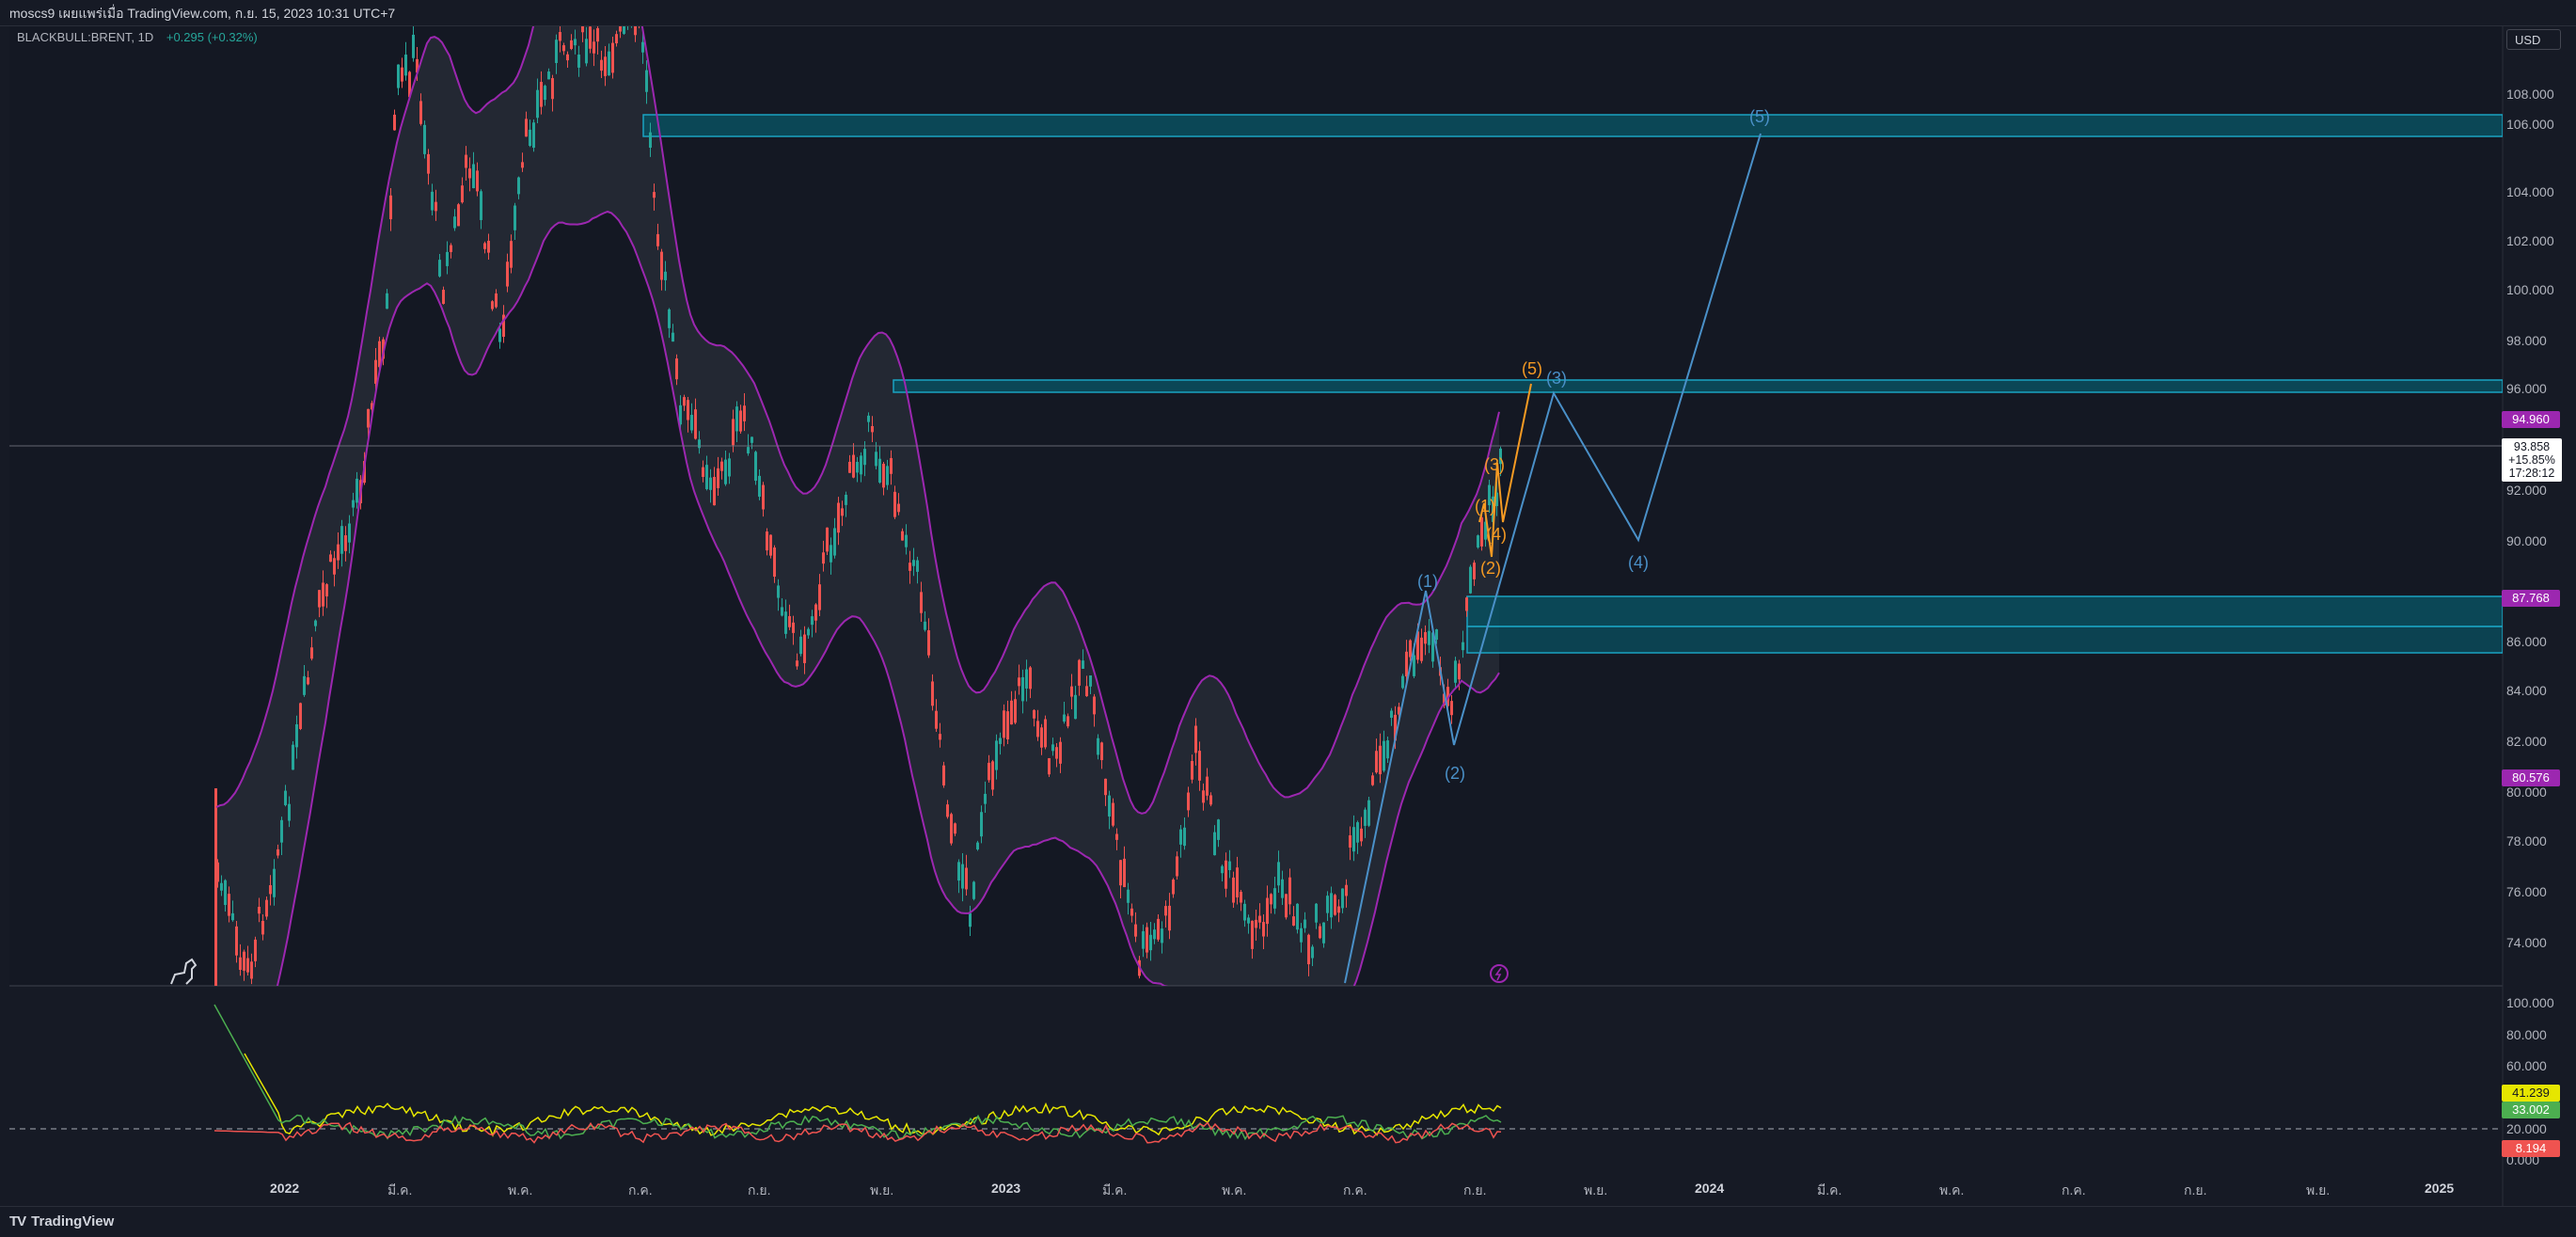 The width and height of the screenshot is (2576, 1237). Describe the element at coordinates (1494, 464) in the screenshot. I see `wave-orange-3: (3)` at that location.